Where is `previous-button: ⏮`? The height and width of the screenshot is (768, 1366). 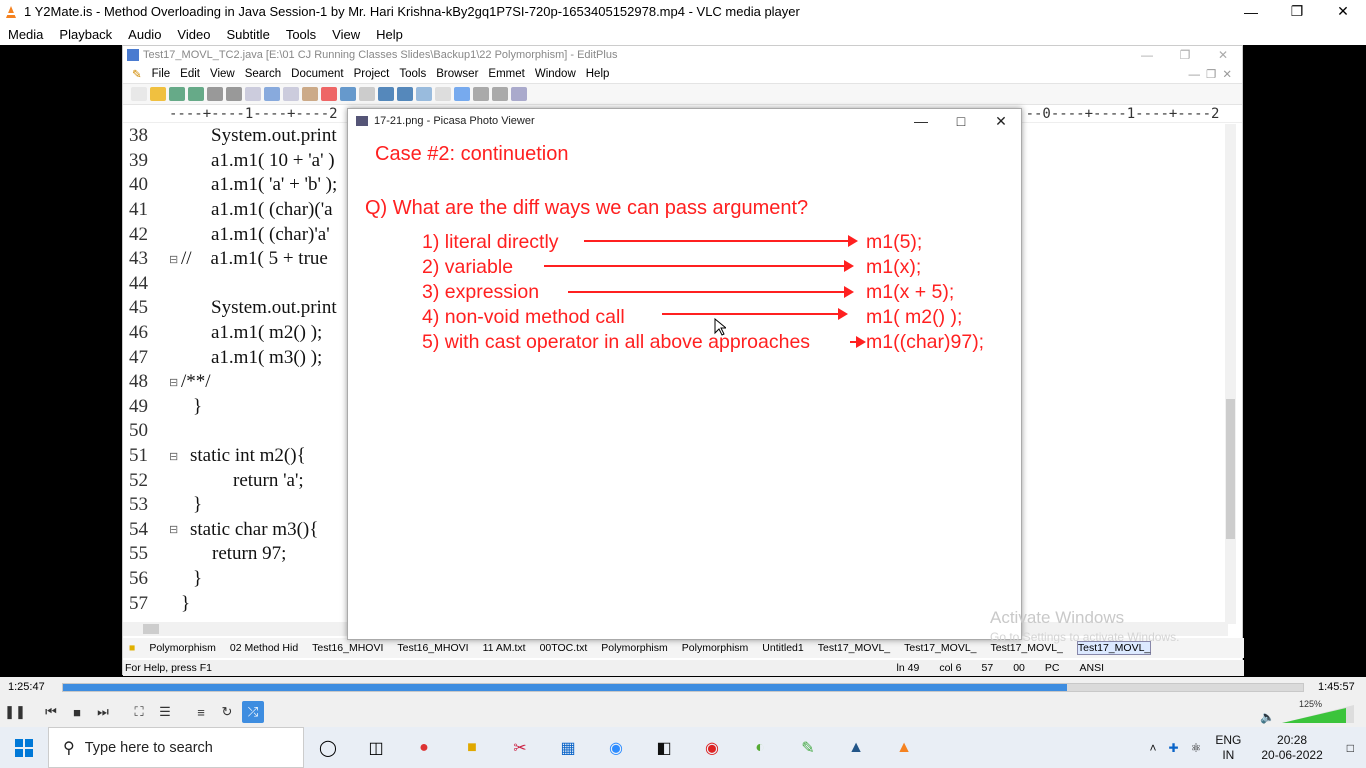 previous-button: ⏮ is located at coordinates (51, 712).